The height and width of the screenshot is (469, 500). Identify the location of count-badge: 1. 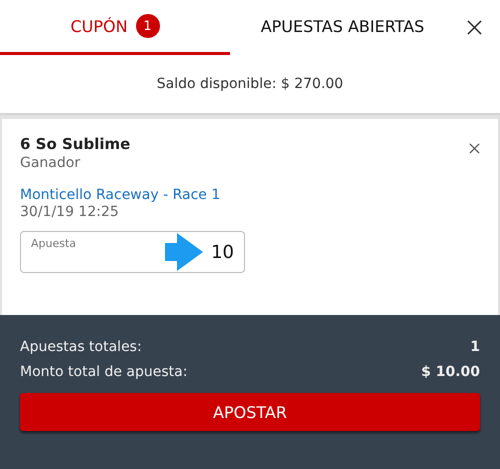
(148, 26).